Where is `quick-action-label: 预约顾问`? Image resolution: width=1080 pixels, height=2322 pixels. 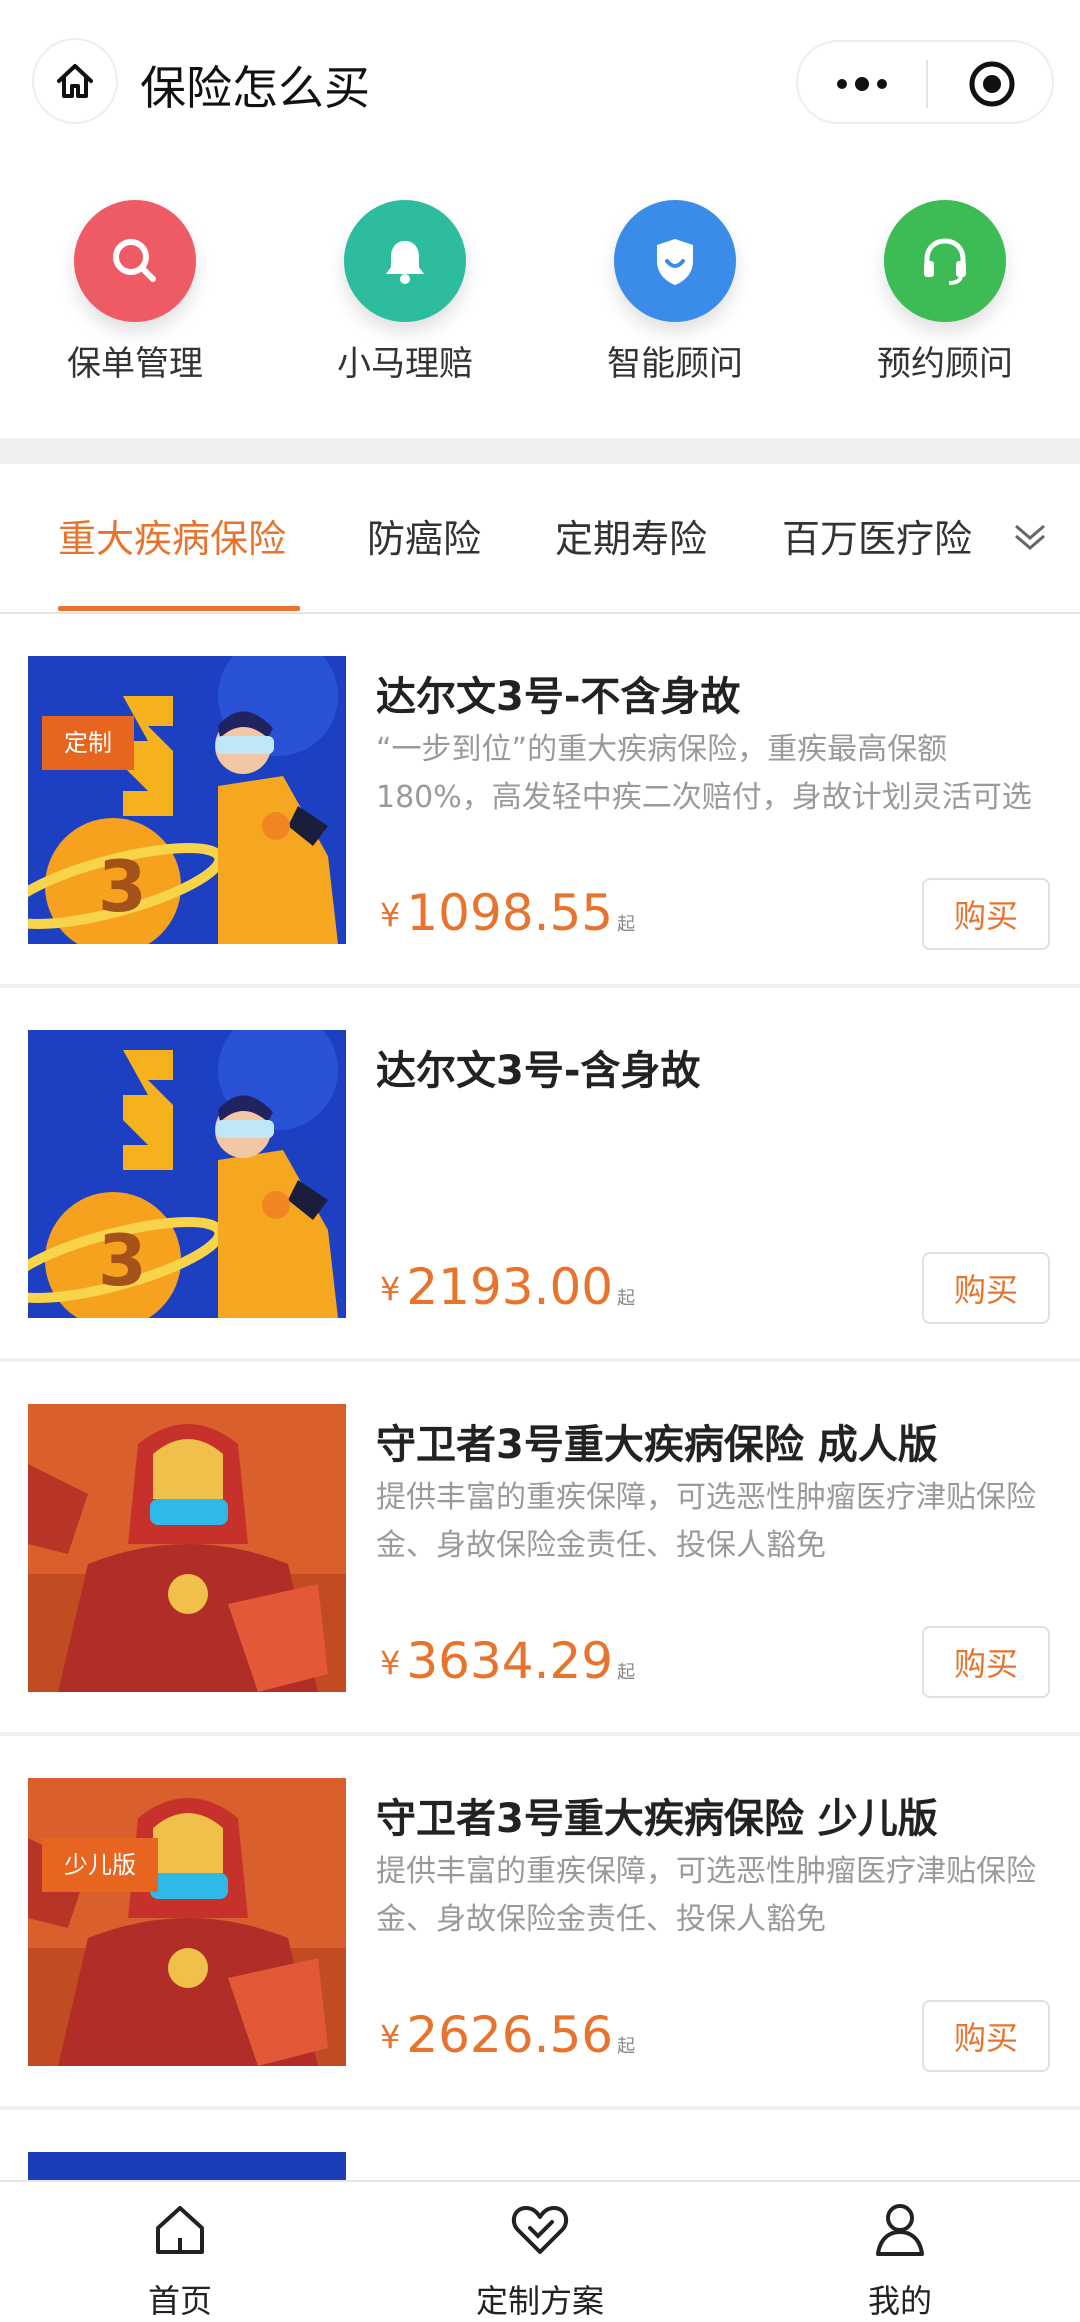
quick-action-label: 预约顾问 is located at coordinates (945, 364).